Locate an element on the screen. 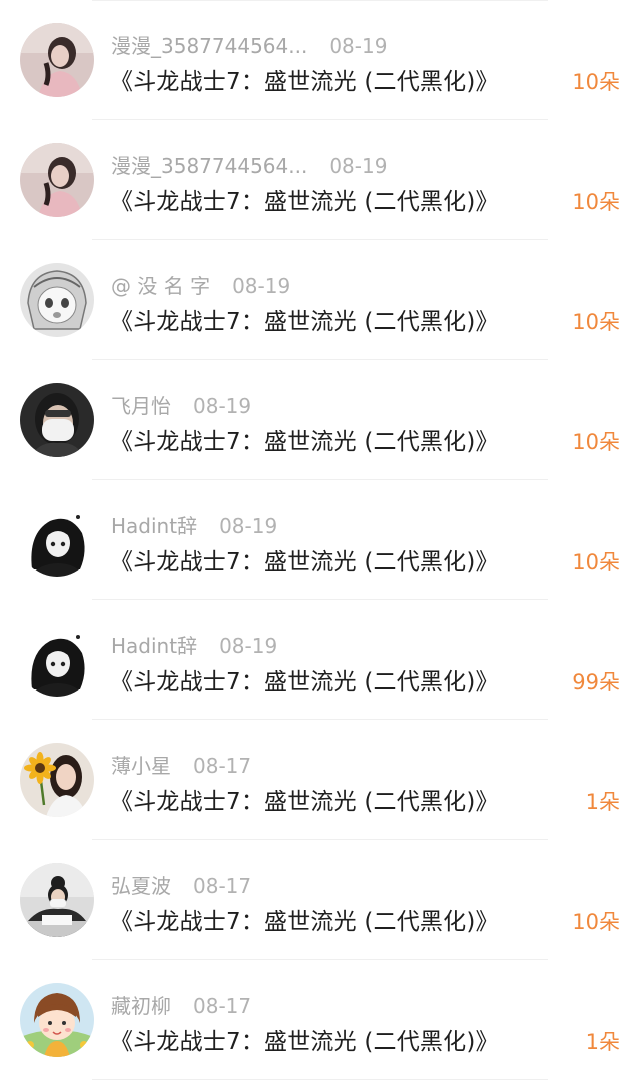 The height and width of the screenshot is (1081, 640). gift-record-row: 藏初柳 08-17 《斗龙战士7：盛世流光 (二代黑化)》 1朵 is located at coordinates (320, 1020).